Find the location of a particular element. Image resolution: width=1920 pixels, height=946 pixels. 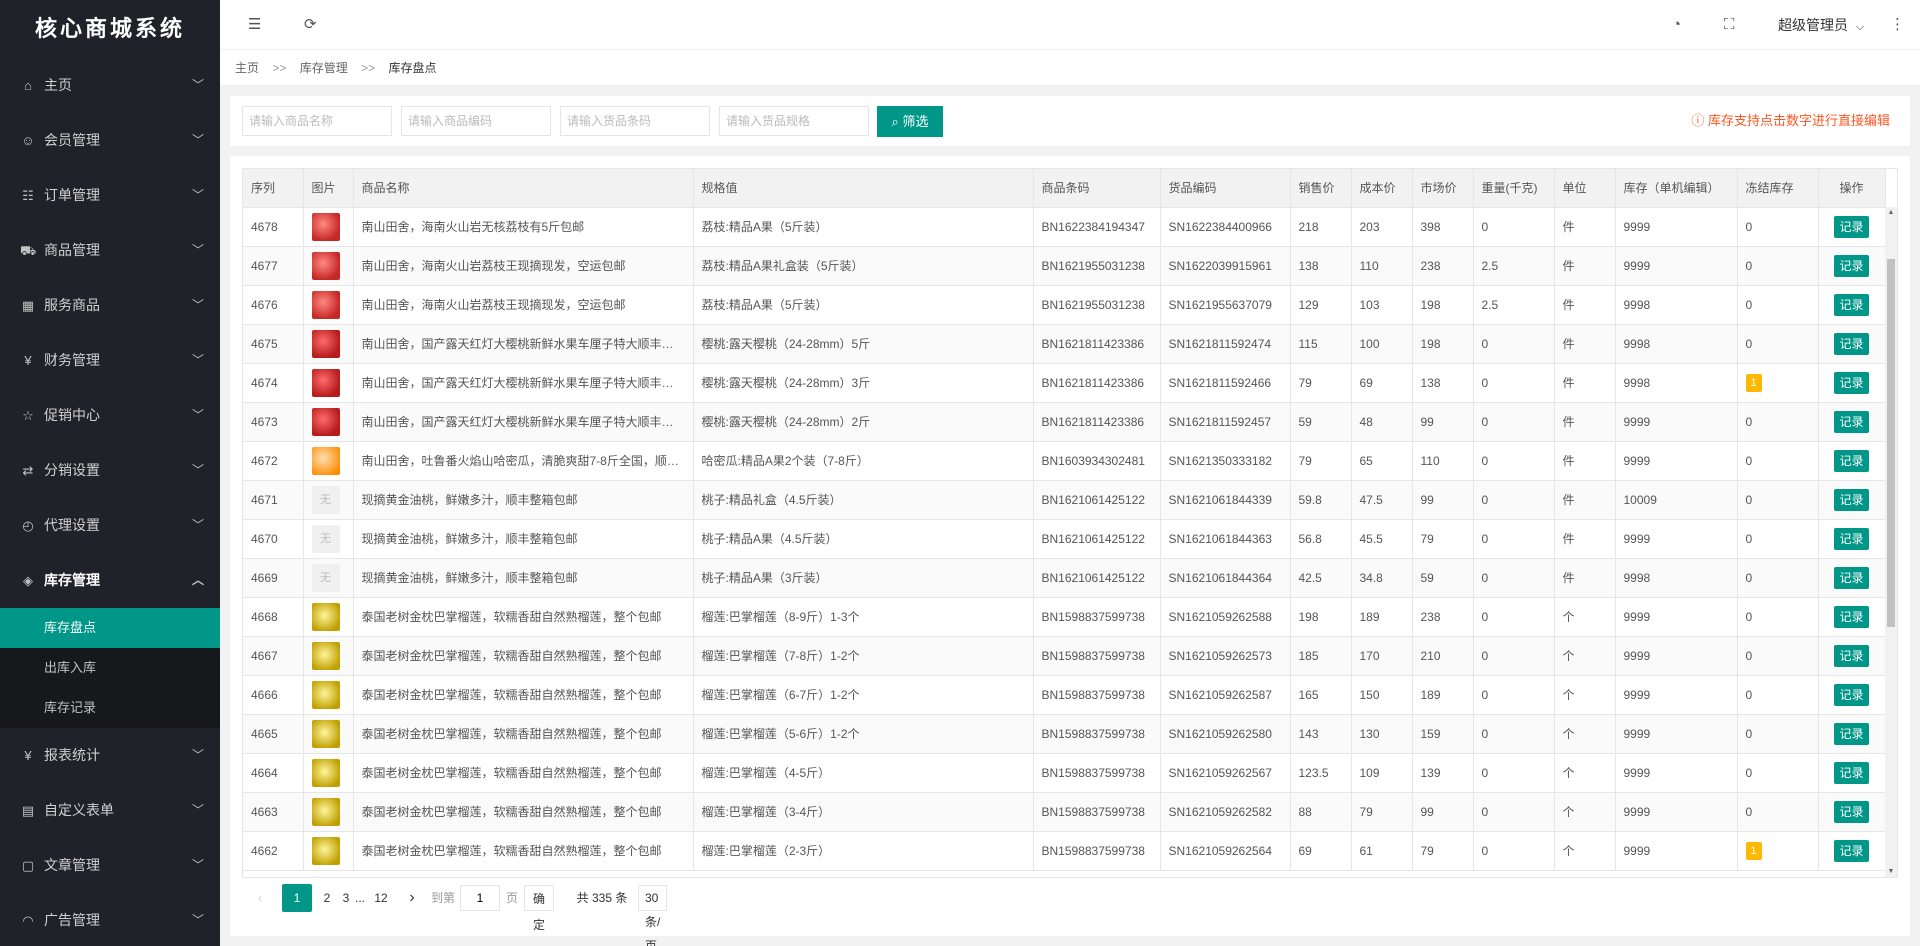

cell-stock: 10009 is located at coordinates (1676, 500).